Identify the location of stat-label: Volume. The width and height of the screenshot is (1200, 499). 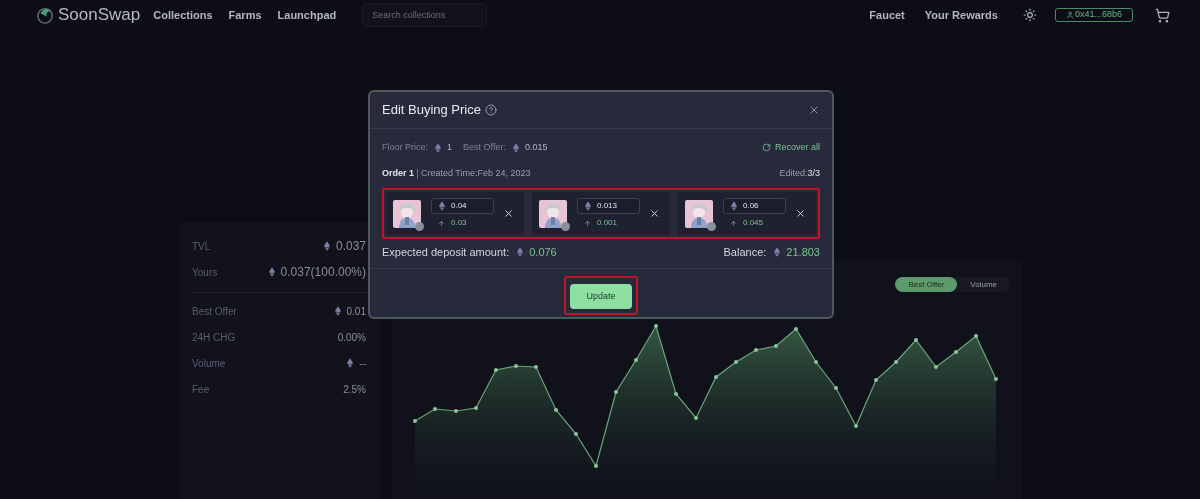
(209, 363).